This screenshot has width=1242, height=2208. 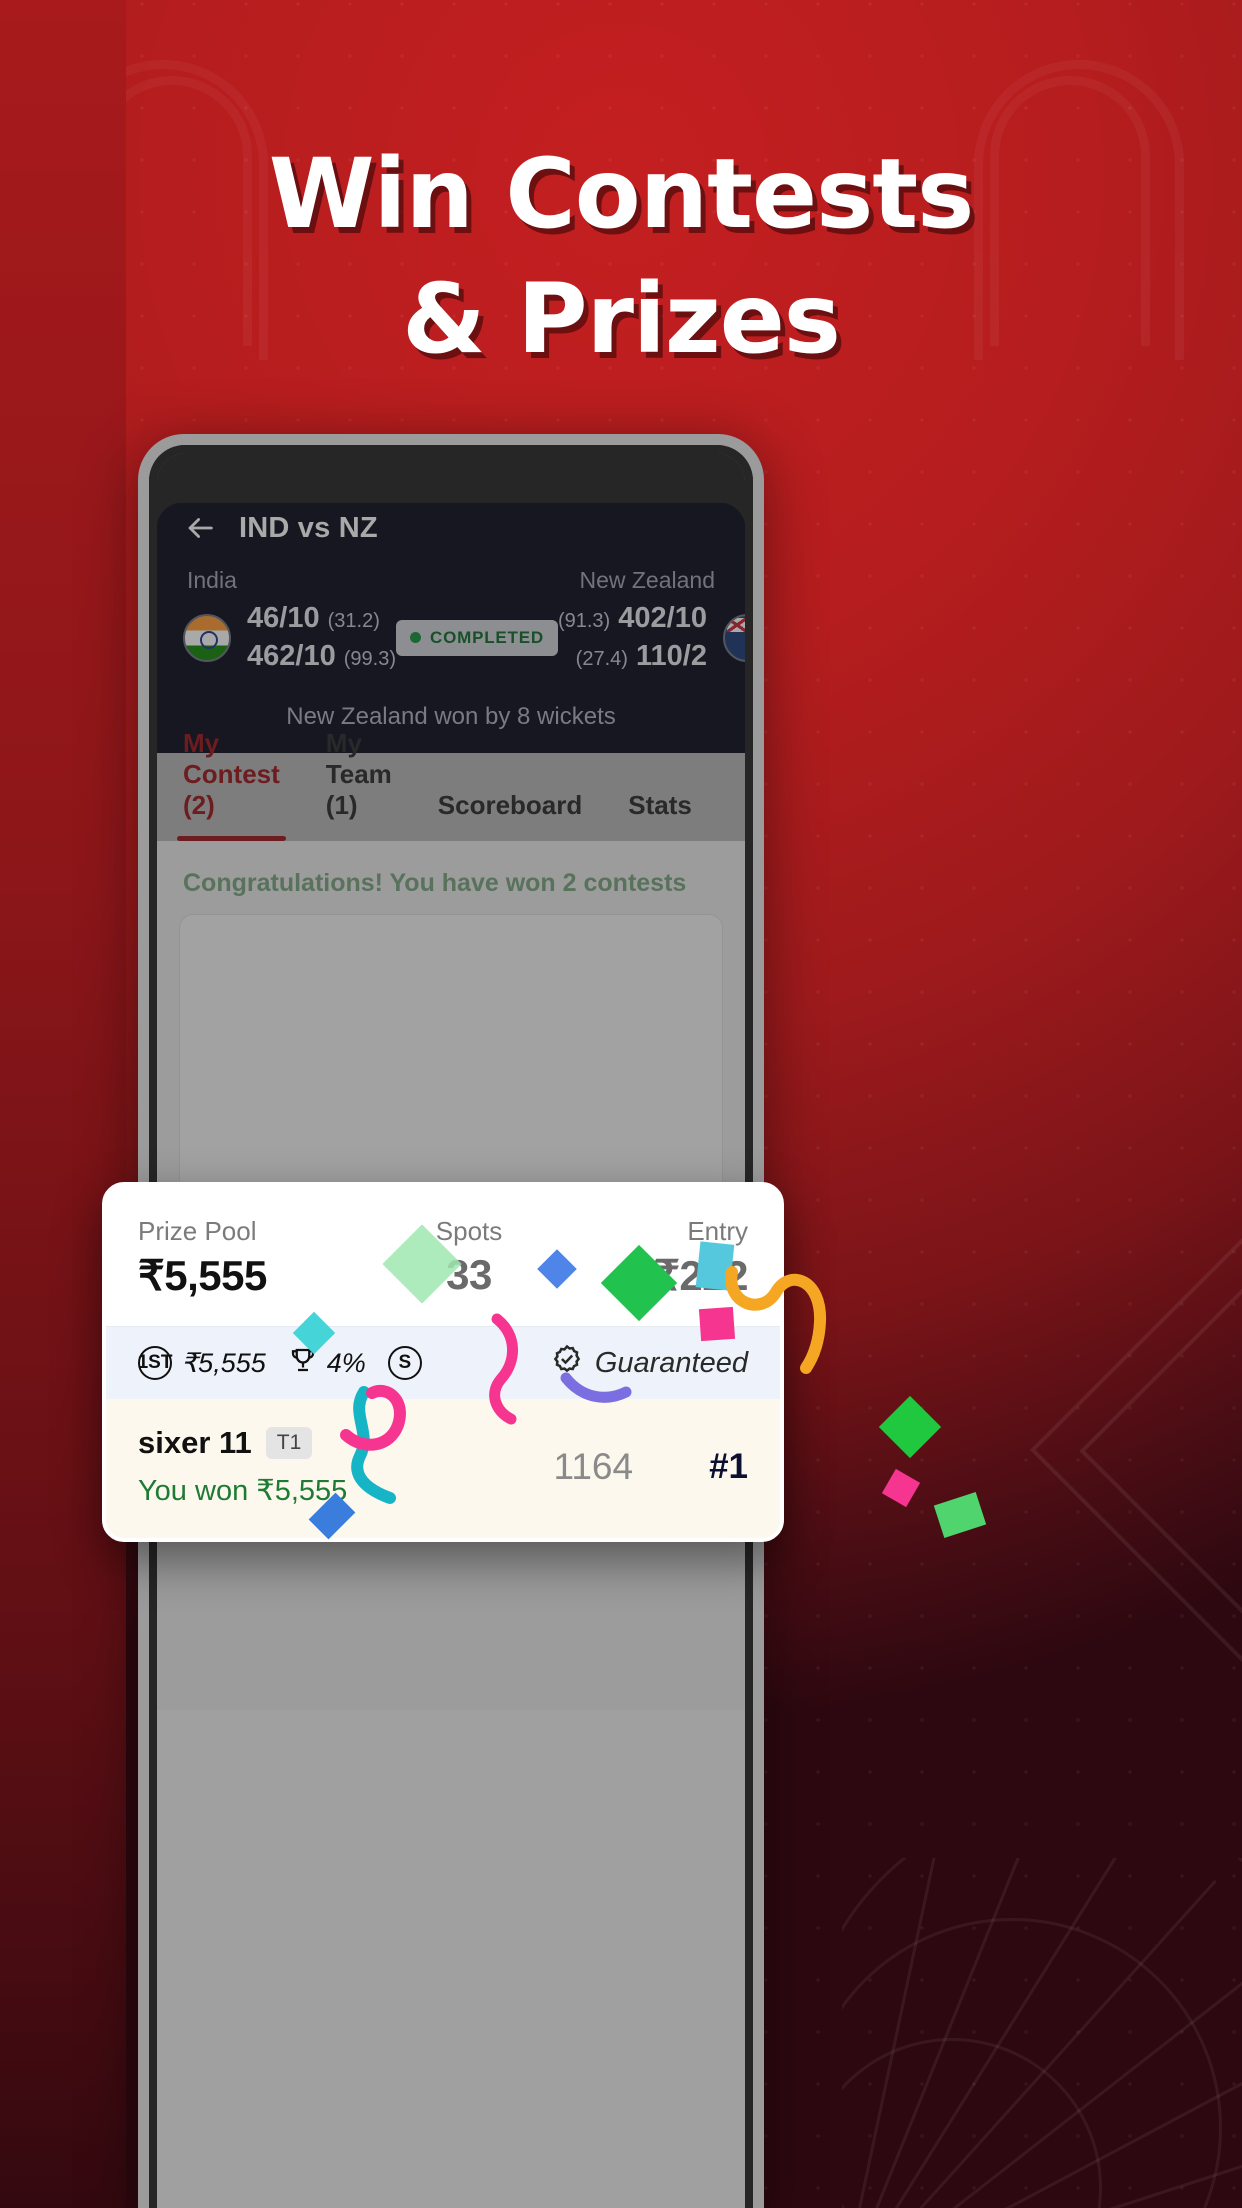 What do you see at coordinates (200, 528) in the screenshot?
I see `back-arrow-icon` at bounding box center [200, 528].